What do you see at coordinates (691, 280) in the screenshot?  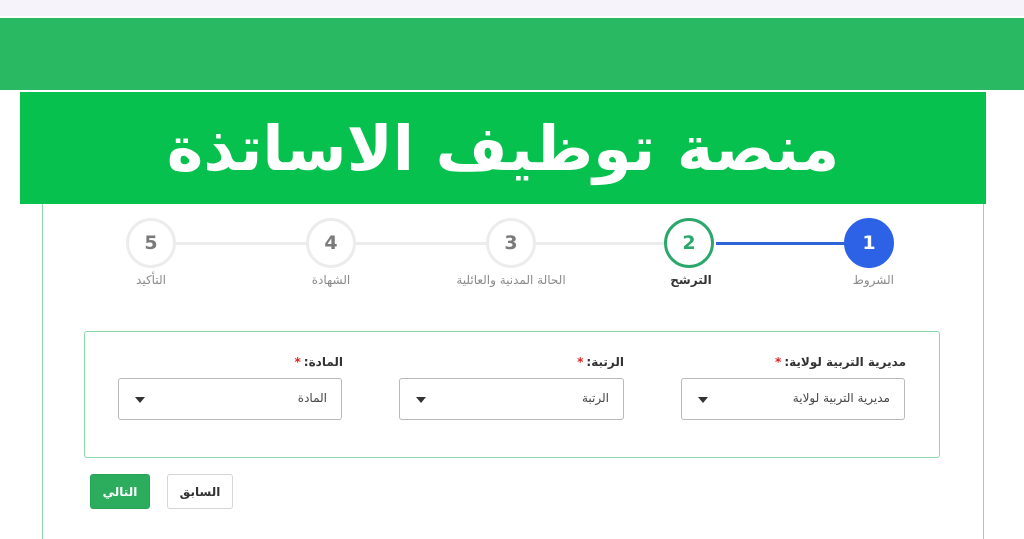 I see `step-2-label: الترشح` at bounding box center [691, 280].